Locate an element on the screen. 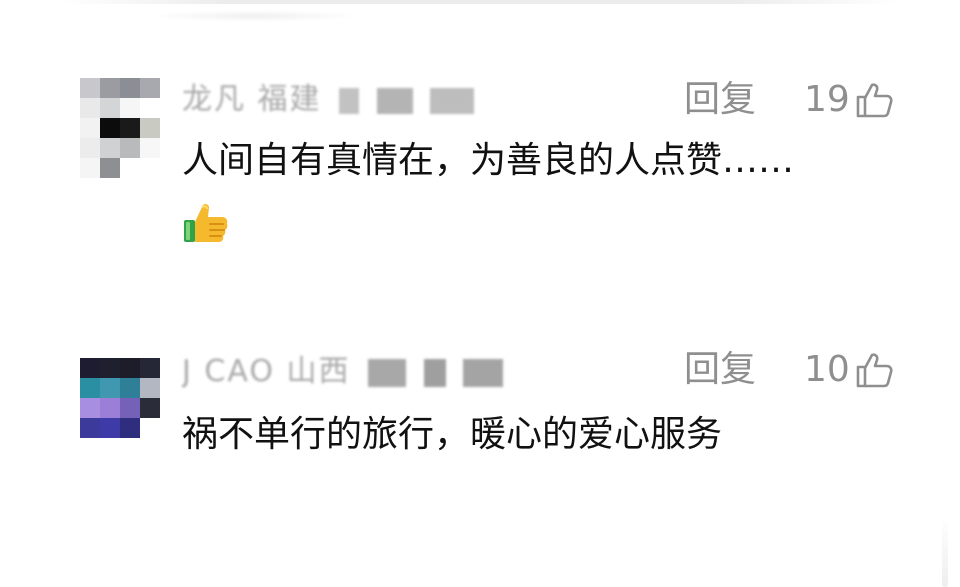 Image resolution: width=960 pixels, height=587 pixels. like-button: 19 is located at coordinates (849, 100).